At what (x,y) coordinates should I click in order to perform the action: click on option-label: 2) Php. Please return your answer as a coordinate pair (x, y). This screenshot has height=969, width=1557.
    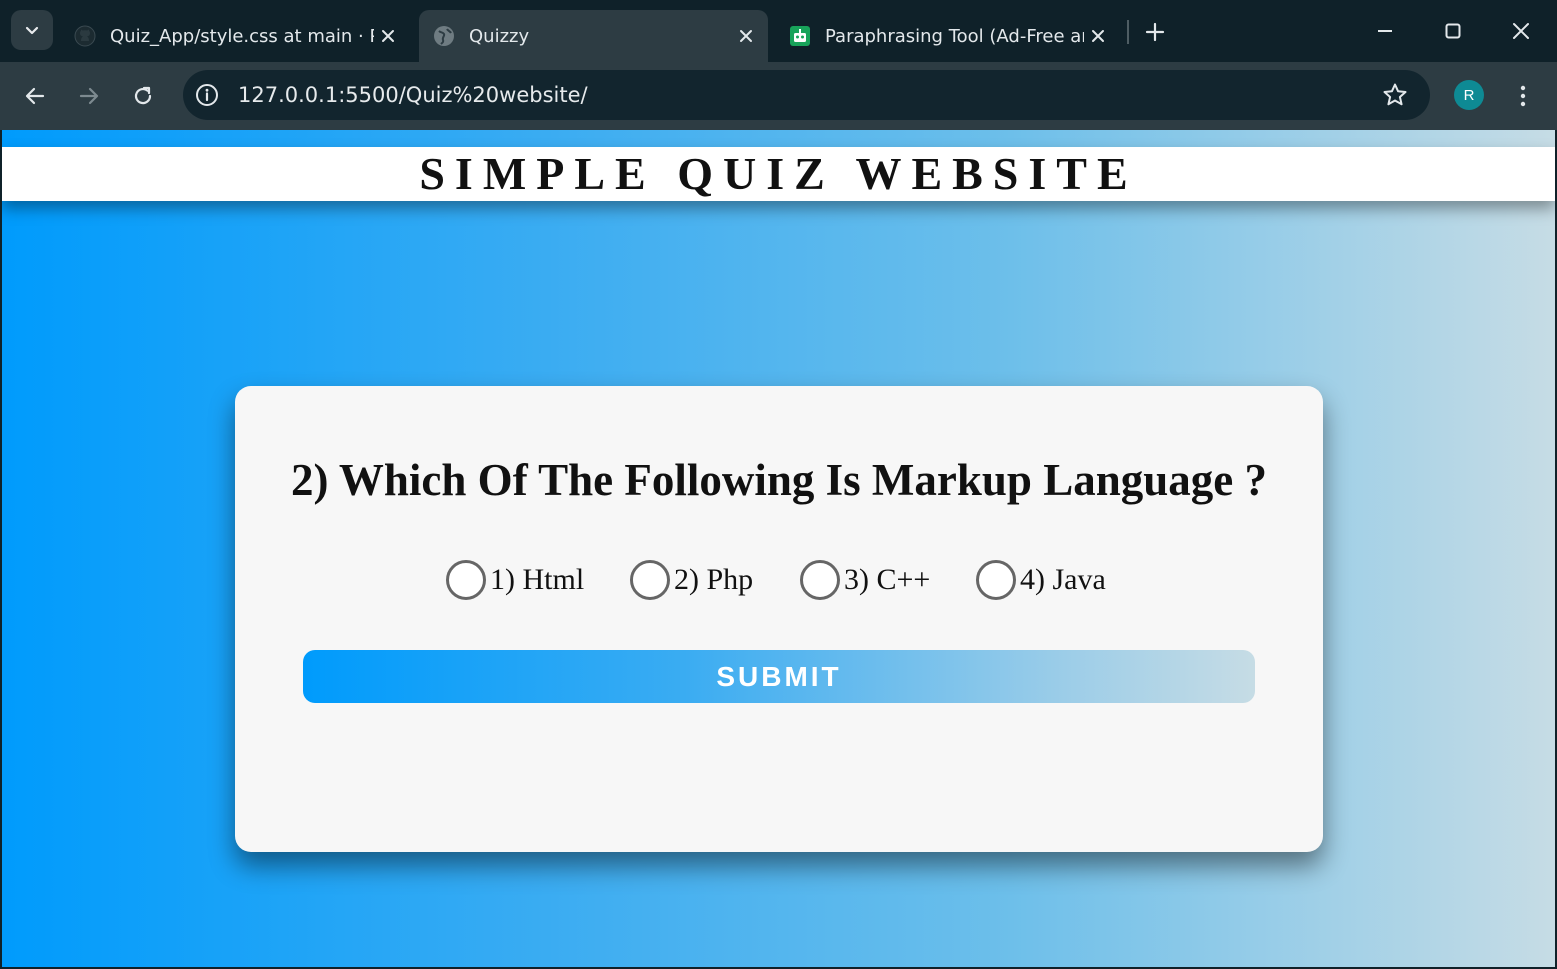
    Looking at the image, I should click on (714, 579).